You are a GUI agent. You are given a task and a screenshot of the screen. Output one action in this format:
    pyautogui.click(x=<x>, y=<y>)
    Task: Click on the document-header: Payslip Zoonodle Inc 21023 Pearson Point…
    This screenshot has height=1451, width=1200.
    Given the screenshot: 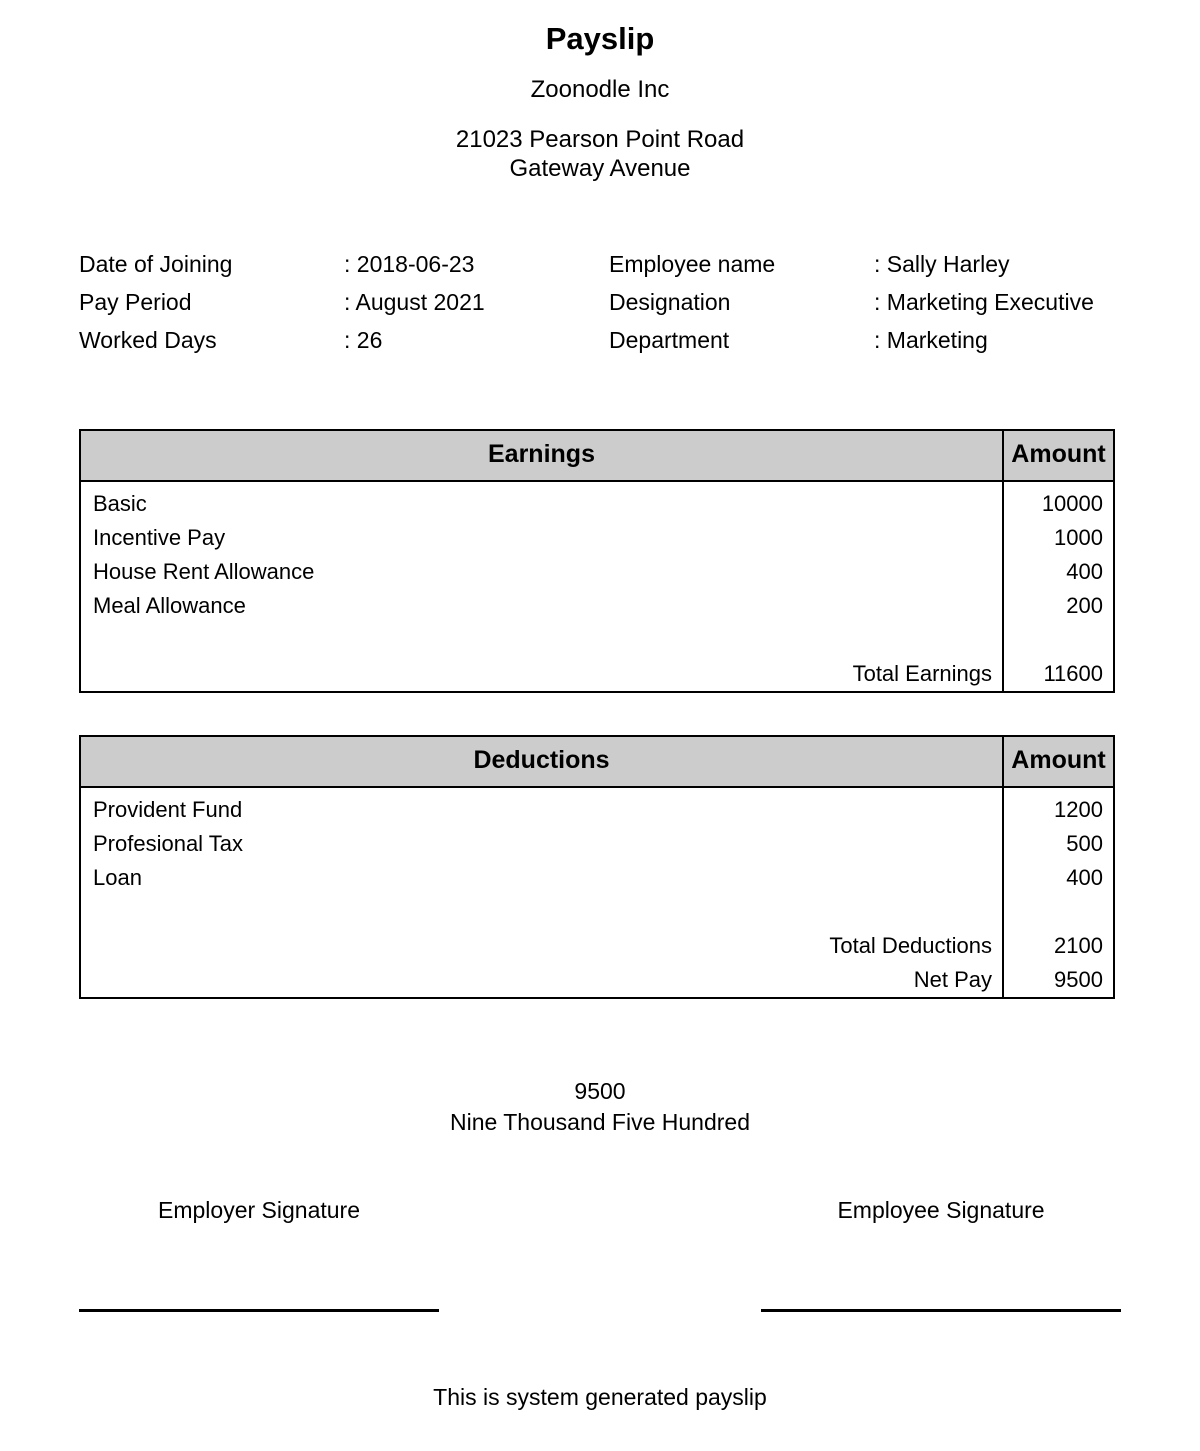 What is the action you would take?
    pyautogui.click(x=600, y=91)
    